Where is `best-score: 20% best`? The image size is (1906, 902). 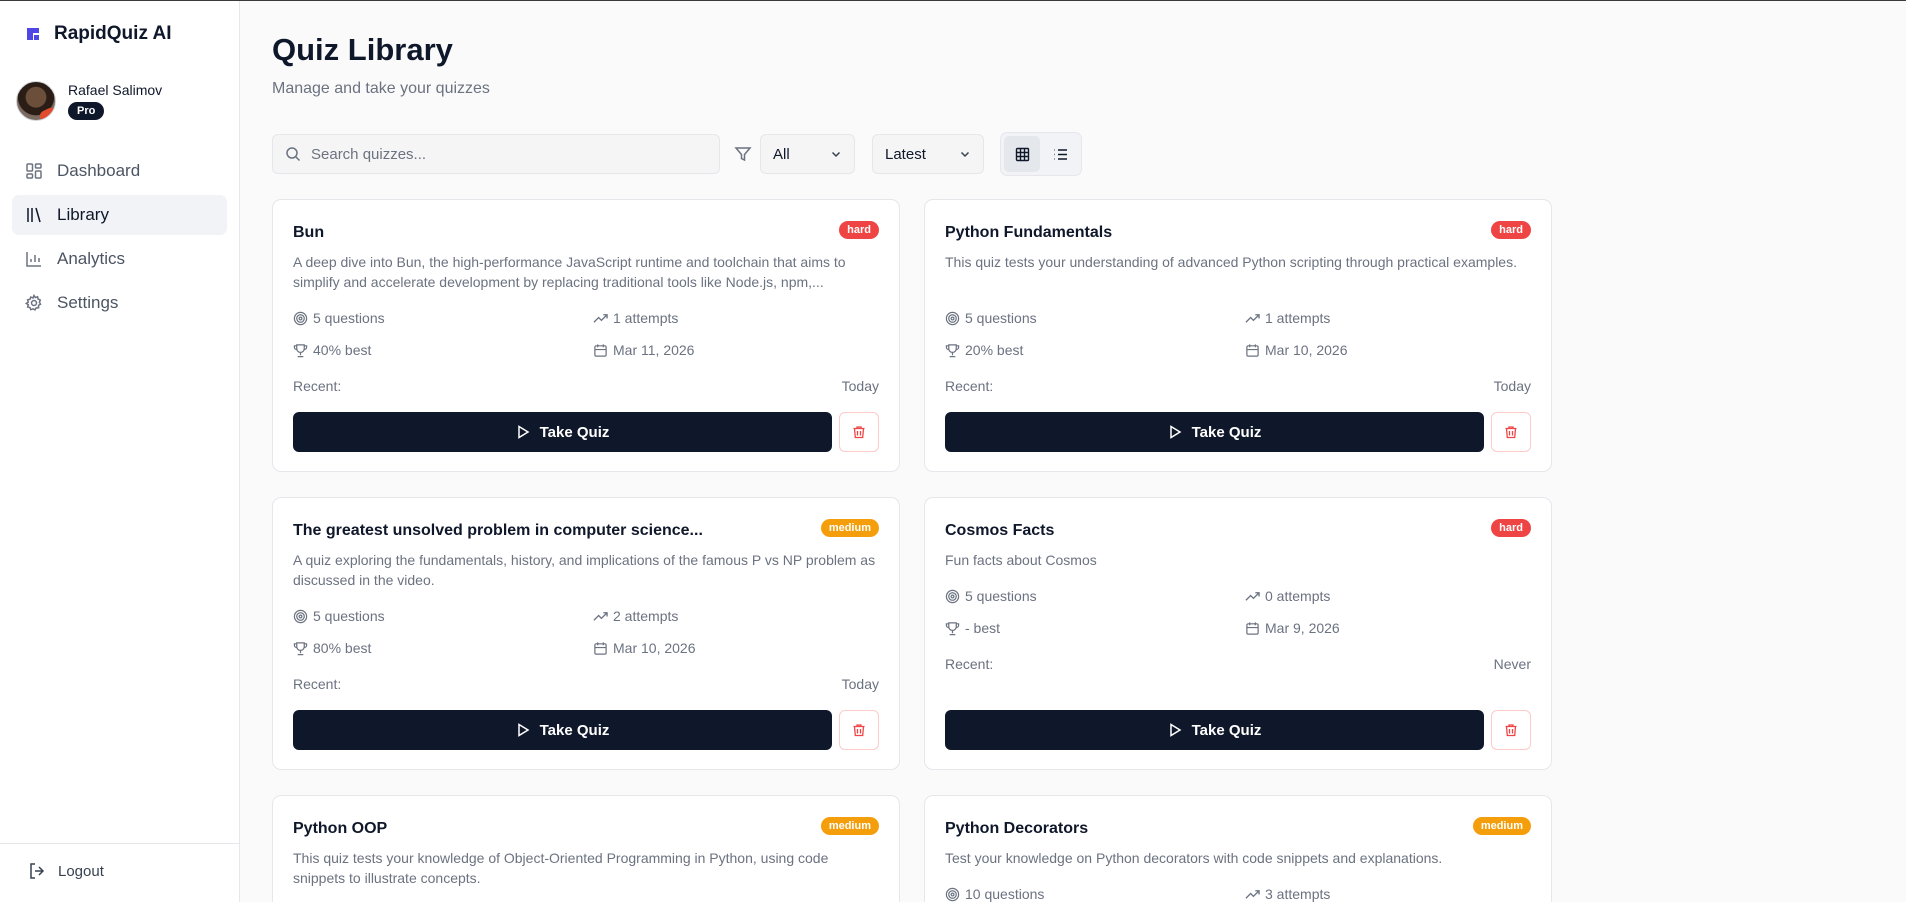
best-score: 20% best is located at coordinates (984, 350).